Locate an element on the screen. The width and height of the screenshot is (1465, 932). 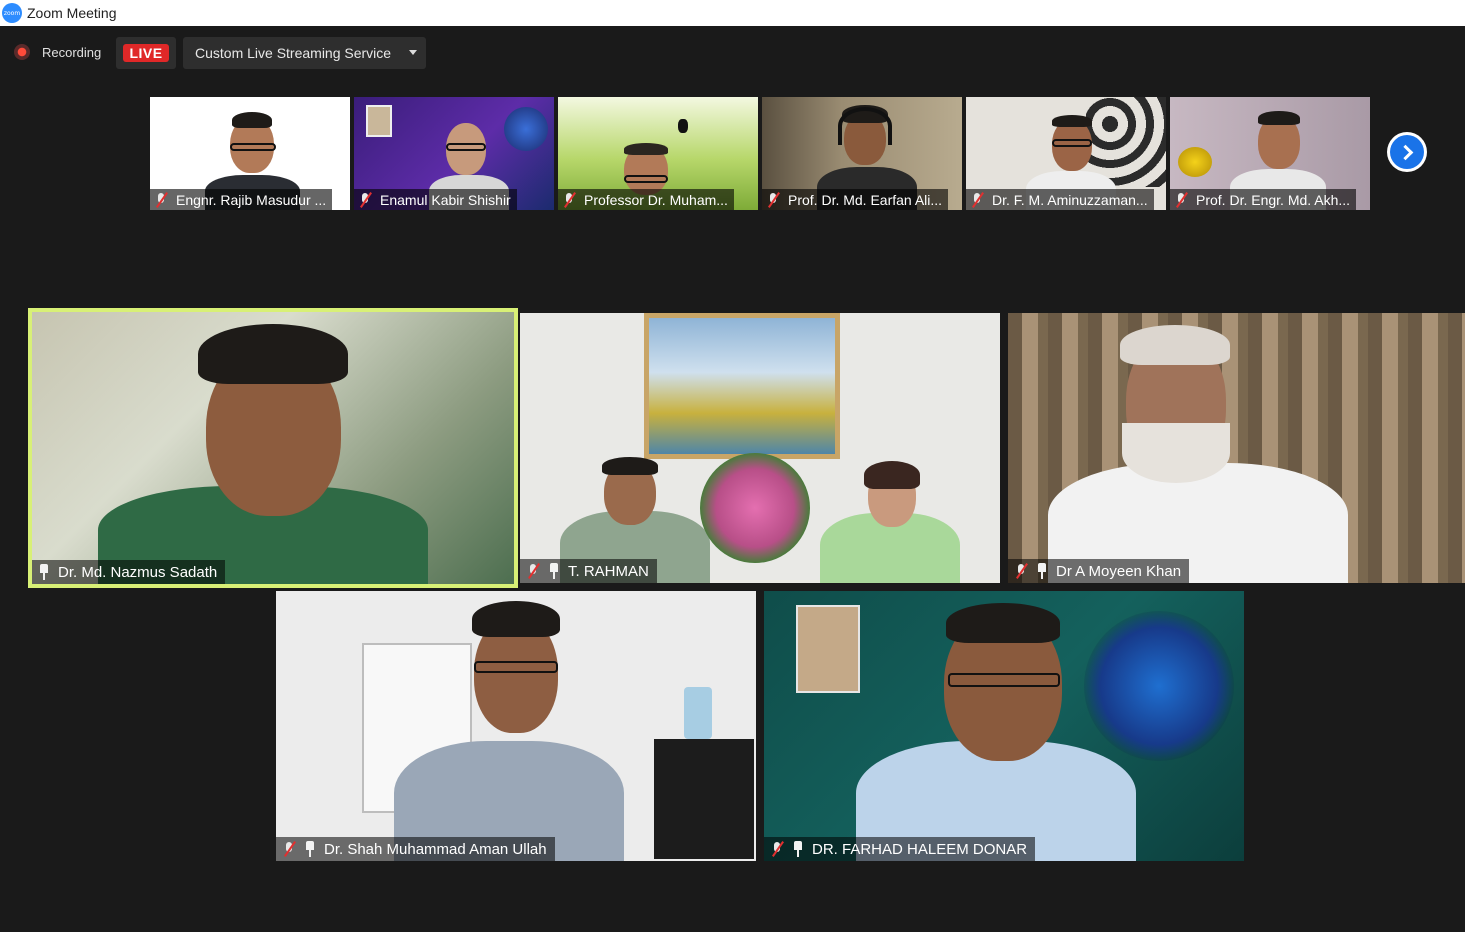
recording-indicator: Recording is located at coordinates (57, 52).